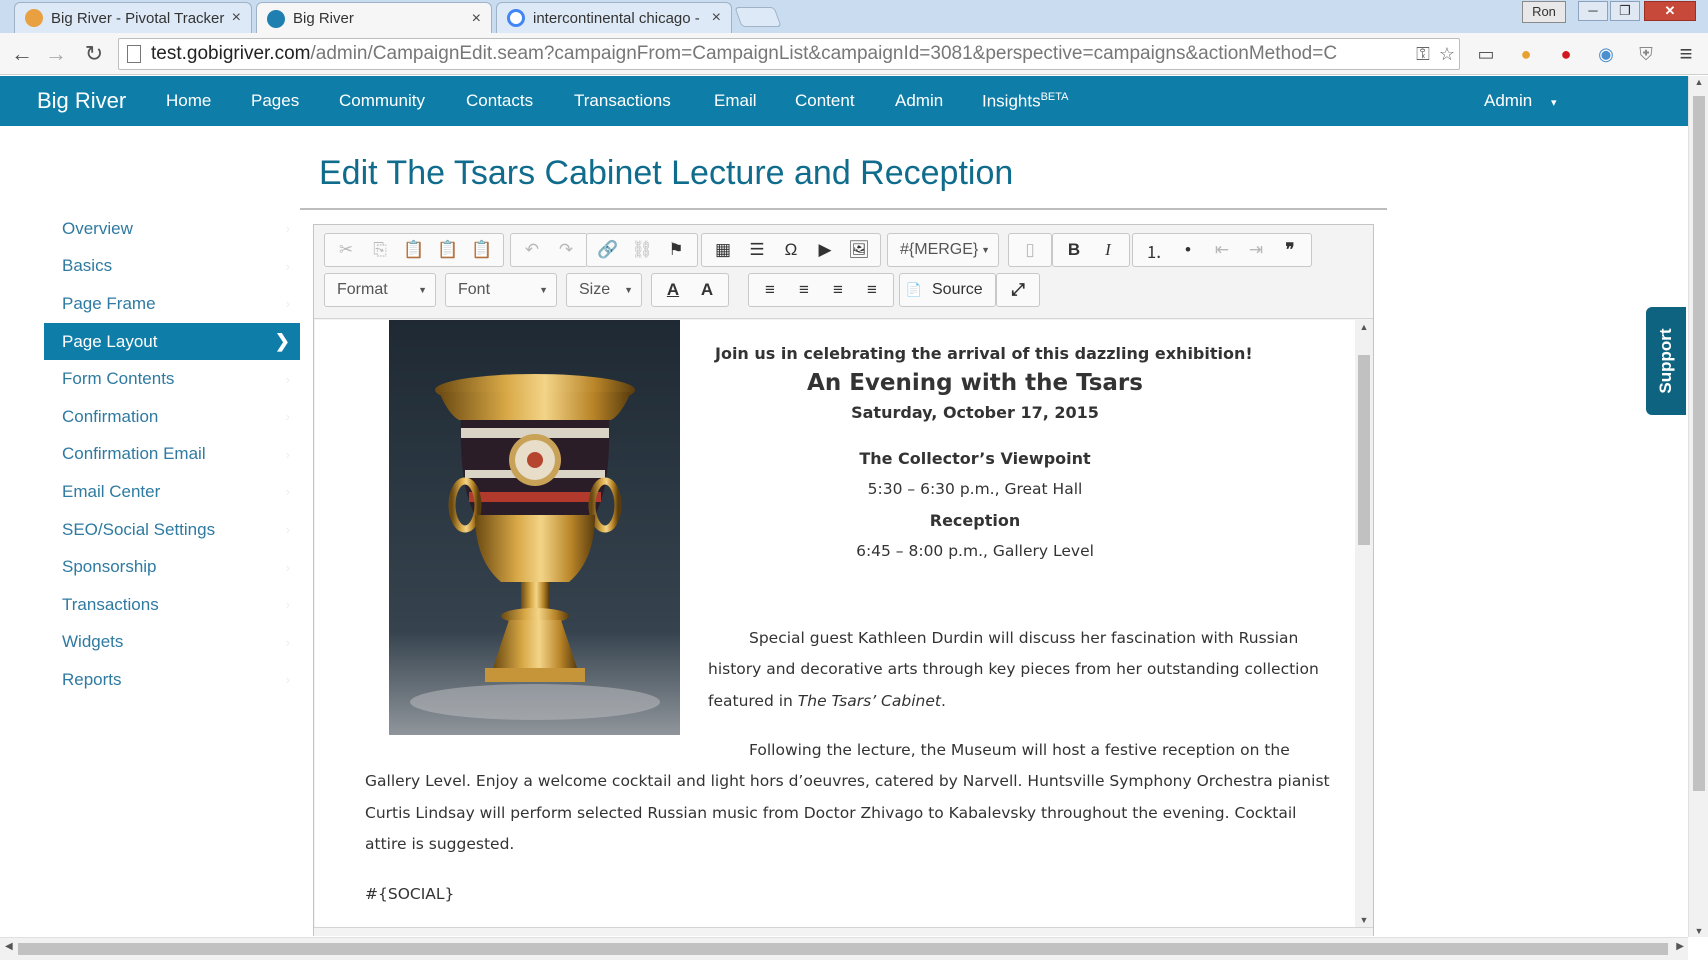 This screenshot has width=1708, height=960. Describe the element at coordinates (1606, 54) in the screenshot. I see `camera-icon: ◉` at that location.